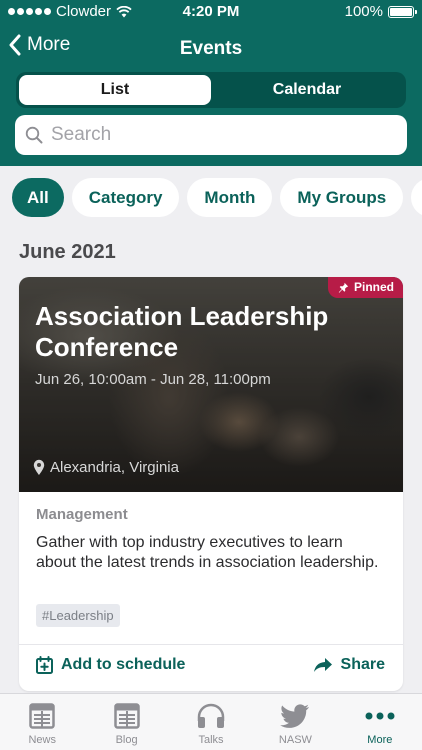 The image size is (422, 750). What do you see at coordinates (82, 514) in the screenshot?
I see `event-category: Management` at bounding box center [82, 514].